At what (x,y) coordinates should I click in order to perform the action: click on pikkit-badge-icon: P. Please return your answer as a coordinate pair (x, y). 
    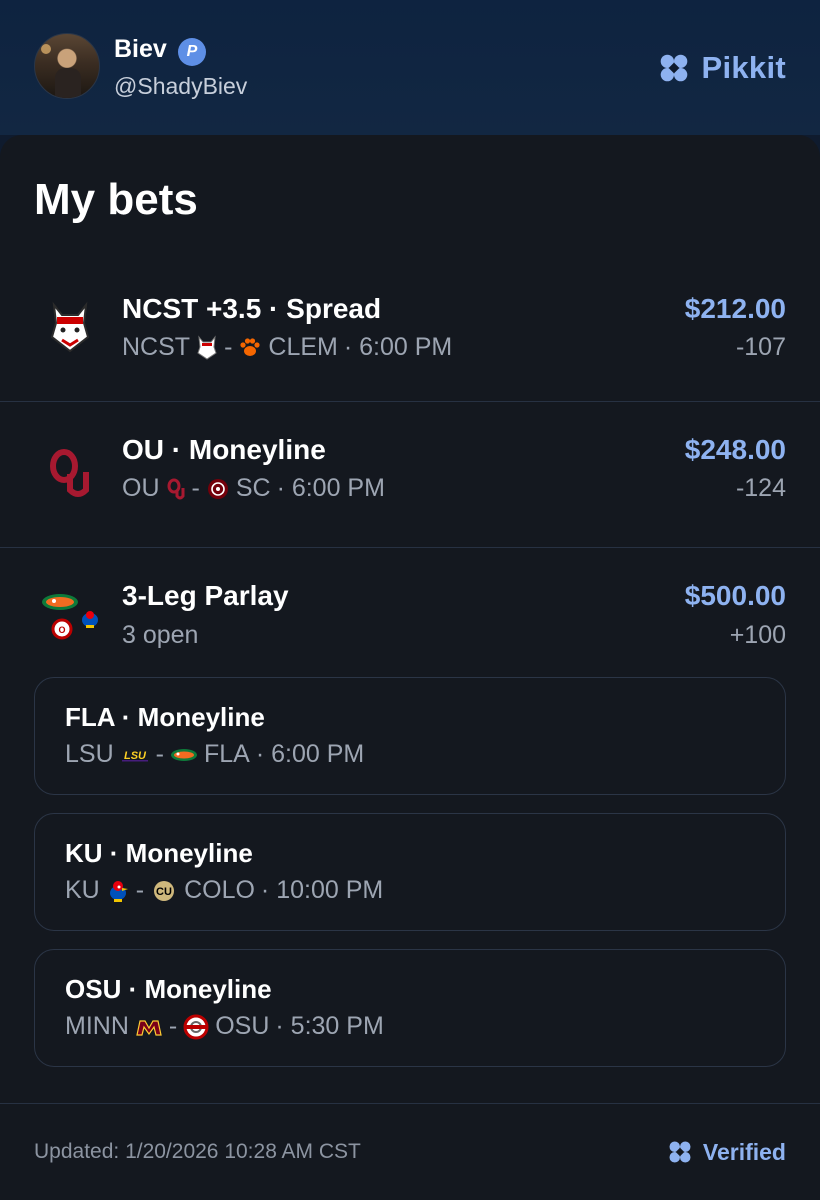
    Looking at the image, I should click on (192, 52).